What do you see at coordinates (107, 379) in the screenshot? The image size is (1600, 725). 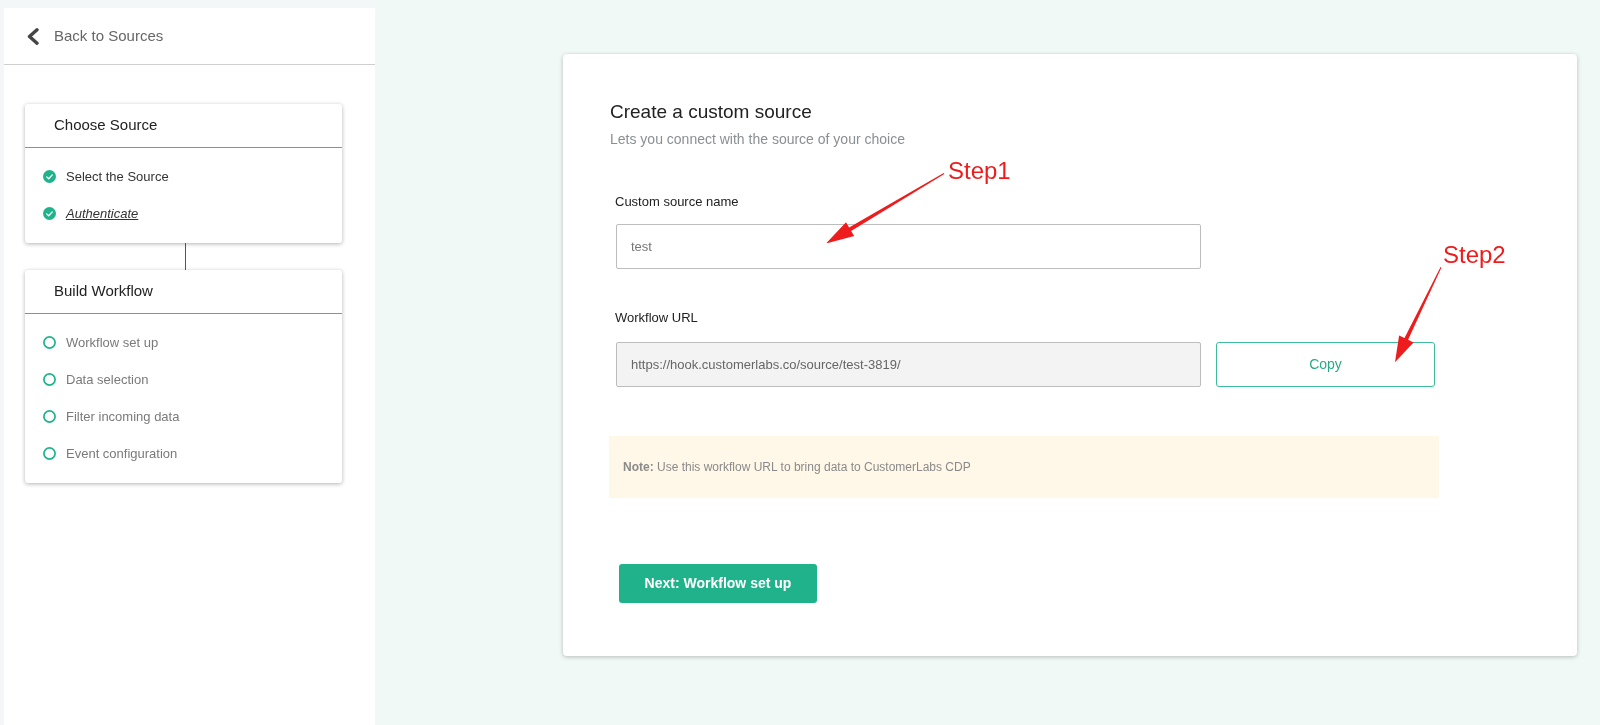 I see `step-label: Data selection` at bounding box center [107, 379].